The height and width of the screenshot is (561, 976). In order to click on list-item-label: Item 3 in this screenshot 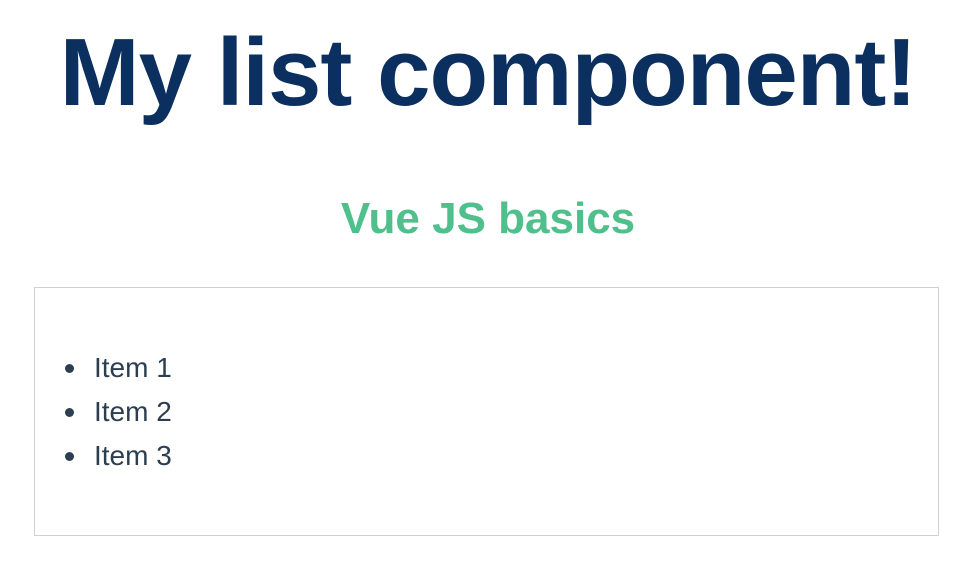, I will do `click(133, 455)`.